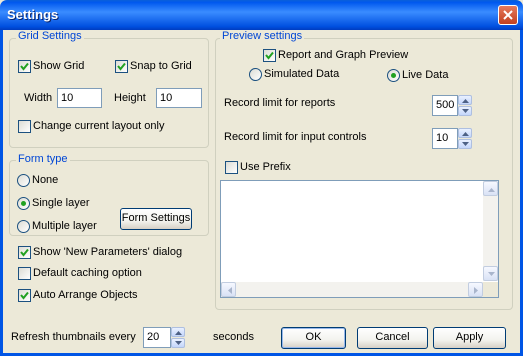 The image size is (523, 356). Describe the element at coordinates (343, 55) in the screenshot. I see `report-graph-preview-label: Report and Graph Preview` at that location.